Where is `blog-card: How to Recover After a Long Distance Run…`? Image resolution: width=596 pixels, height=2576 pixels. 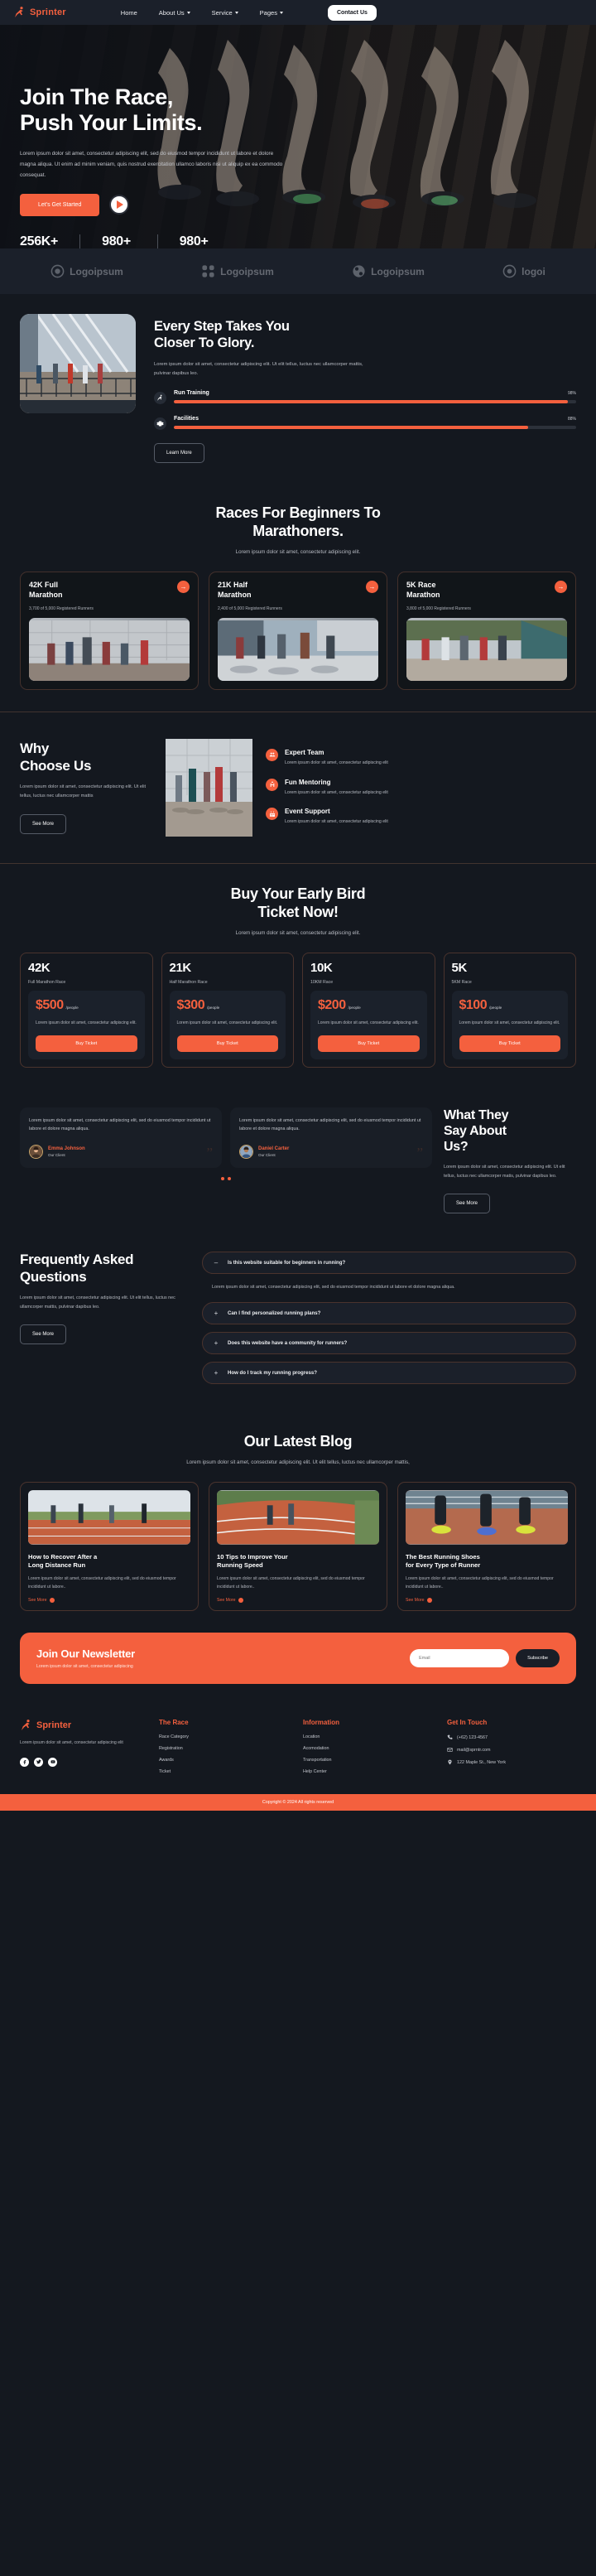
blog-card: How to Recover After a Long Distance Run… is located at coordinates (109, 1546).